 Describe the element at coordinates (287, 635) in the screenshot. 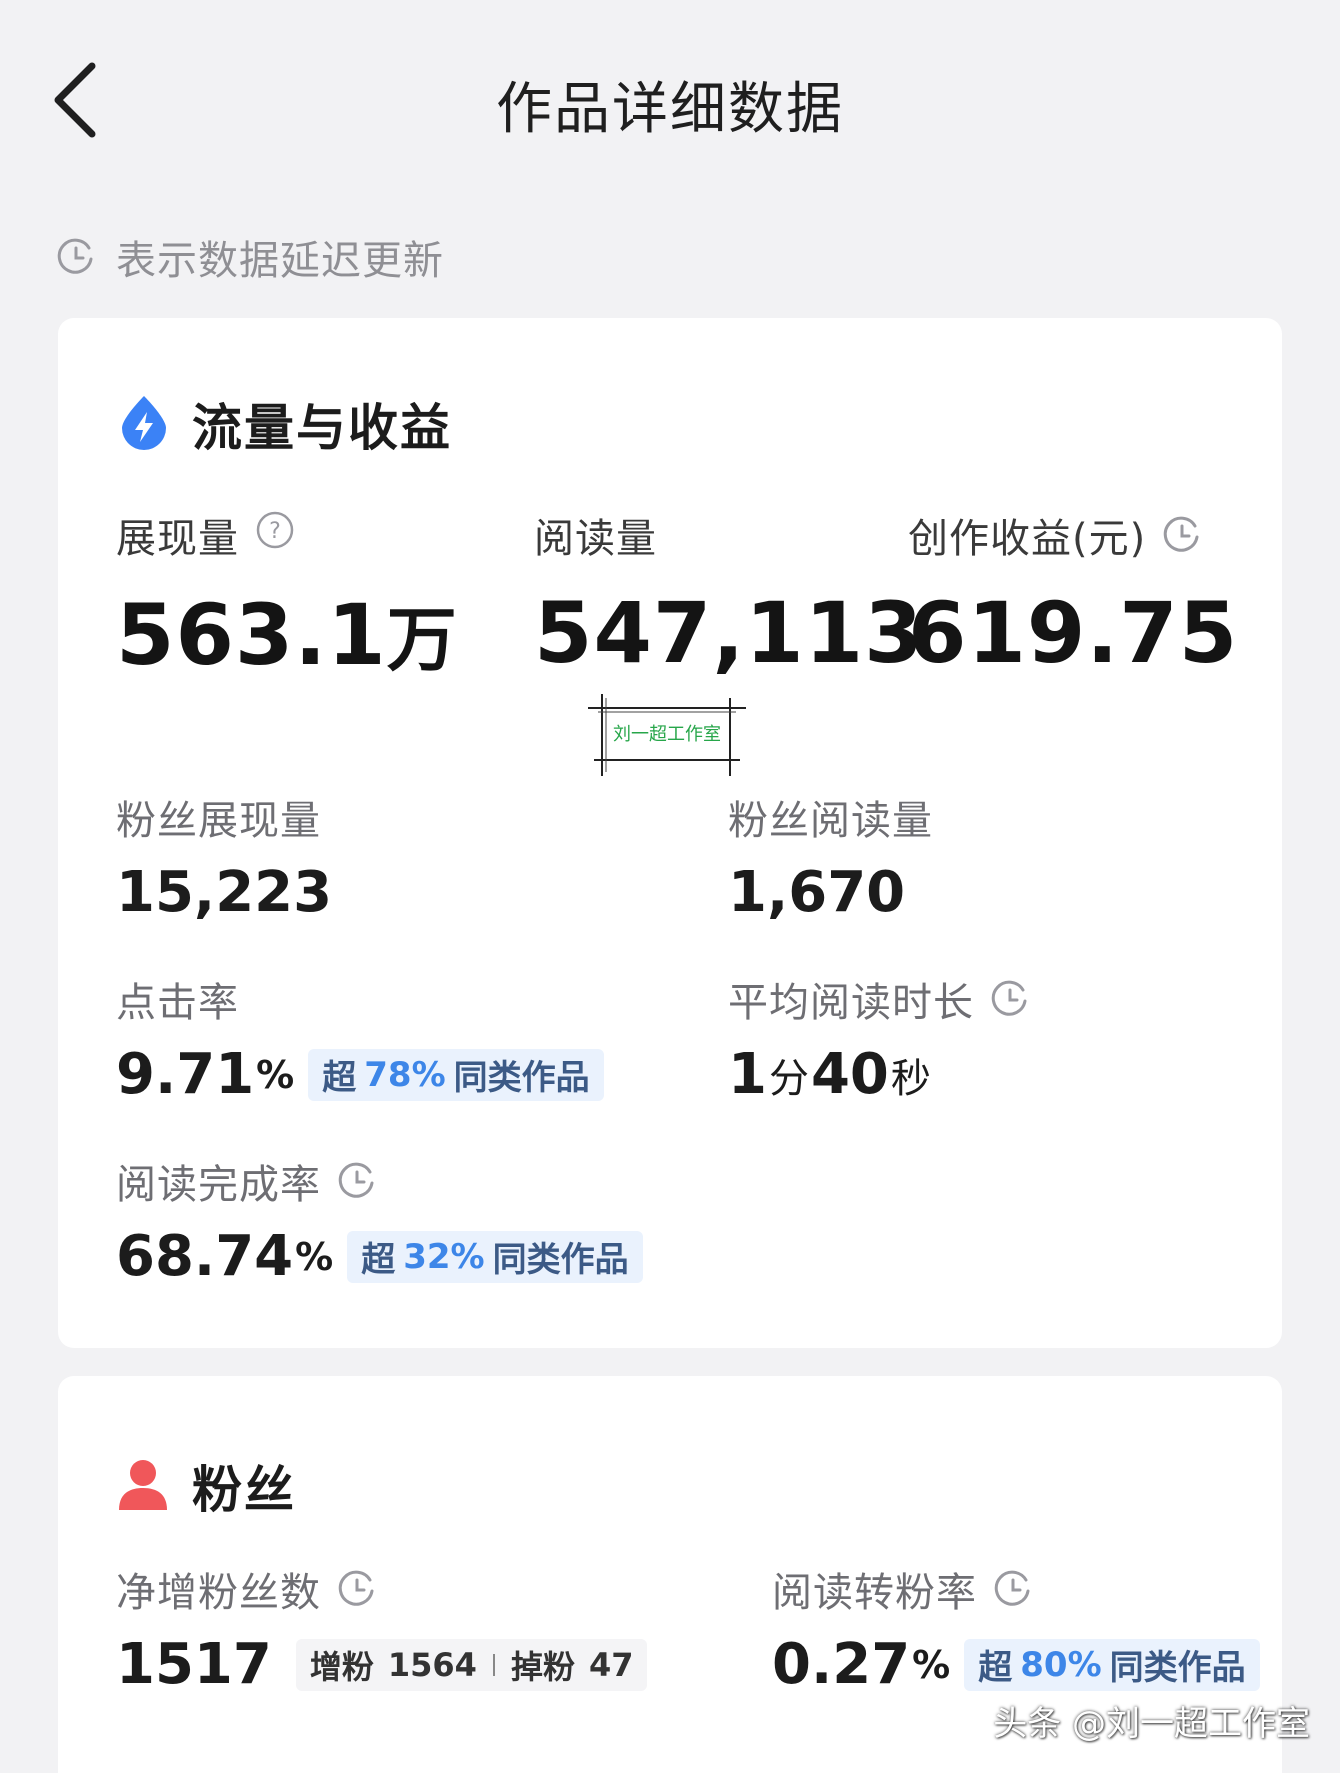

I see `impressions-value: 563.1万` at that location.